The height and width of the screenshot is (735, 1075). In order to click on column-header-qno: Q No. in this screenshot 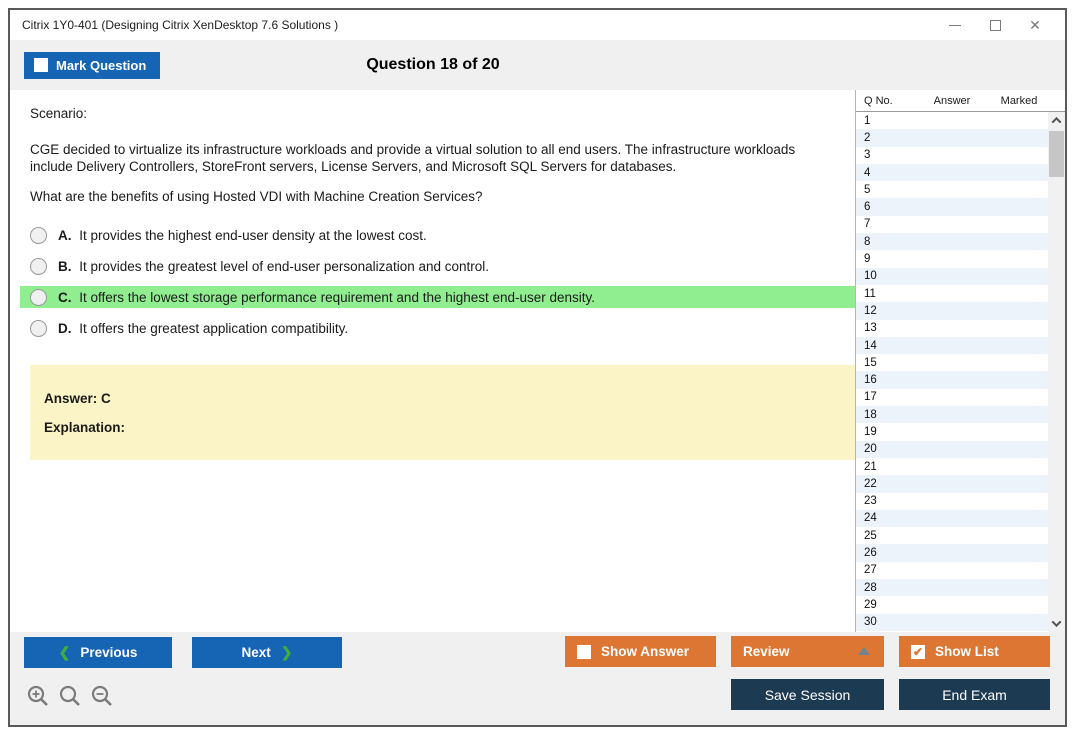, I will do `click(878, 100)`.